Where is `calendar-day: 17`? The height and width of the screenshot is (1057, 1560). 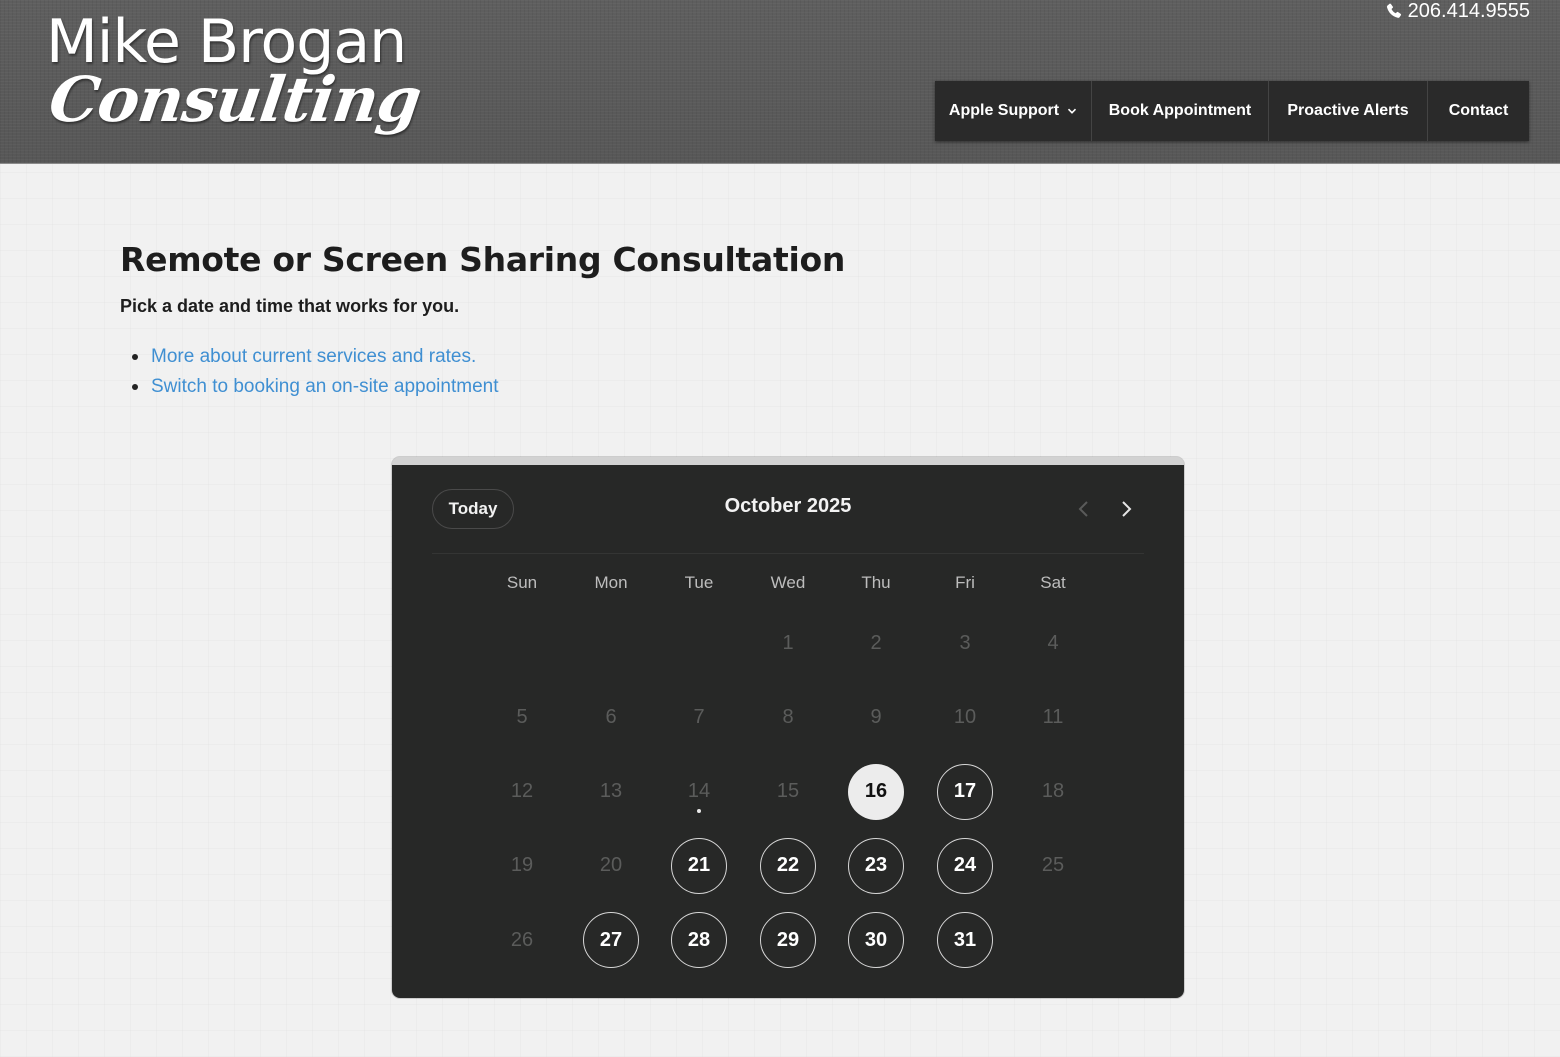 calendar-day: 17 is located at coordinates (965, 791).